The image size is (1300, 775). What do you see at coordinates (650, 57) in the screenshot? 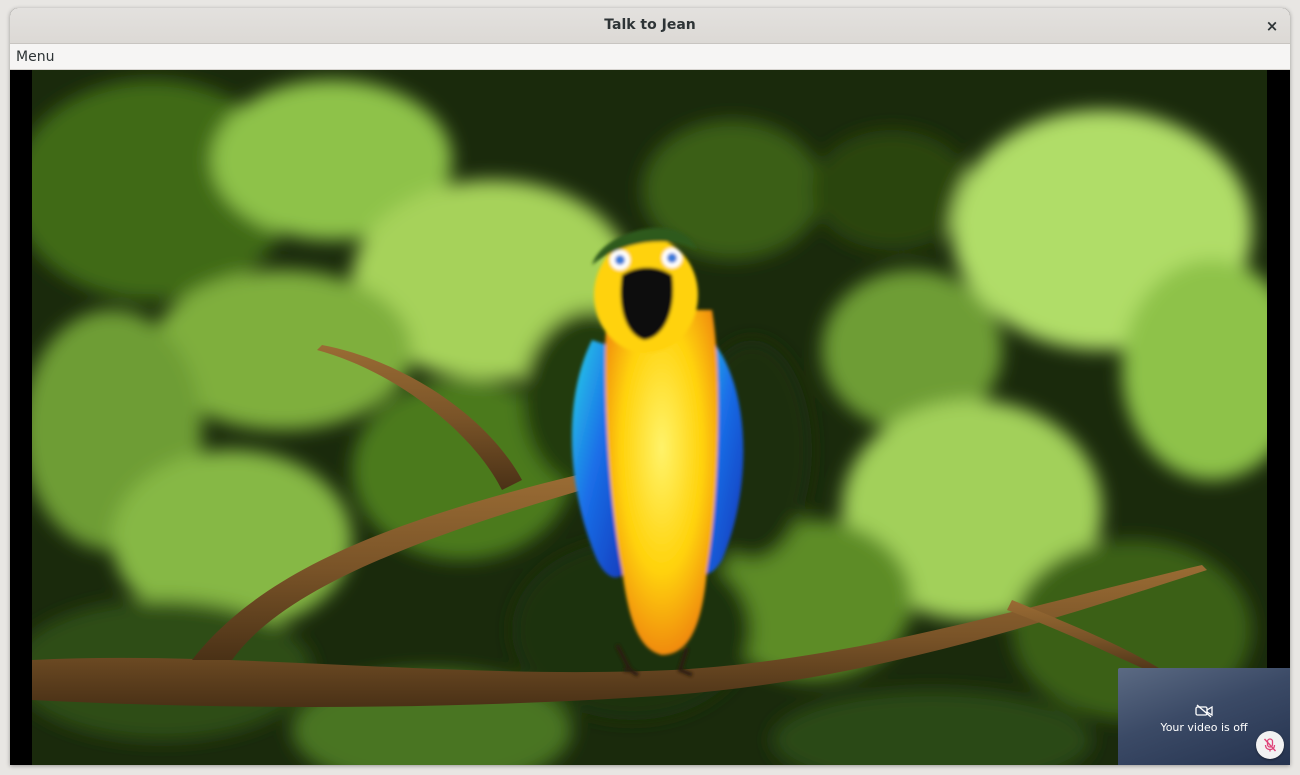
I see `menu-bar: Menu` at bounding box center [650, 57].